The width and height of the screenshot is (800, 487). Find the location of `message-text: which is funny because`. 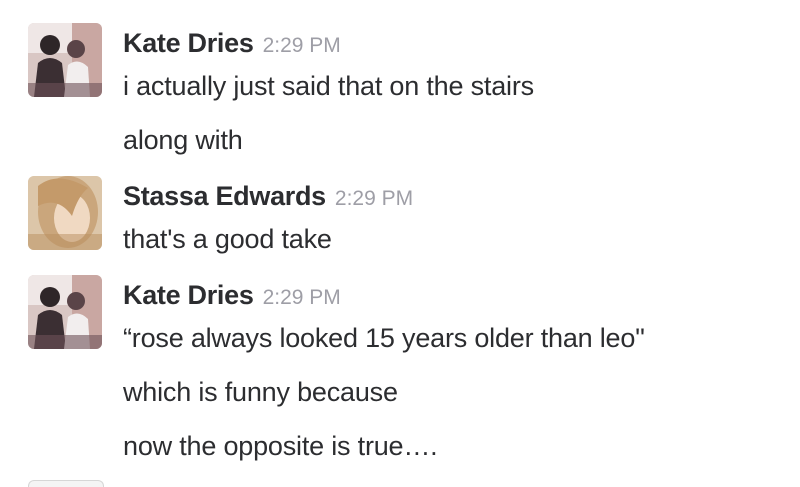

message-text: which is funny because is located at coordinates (260, 392).